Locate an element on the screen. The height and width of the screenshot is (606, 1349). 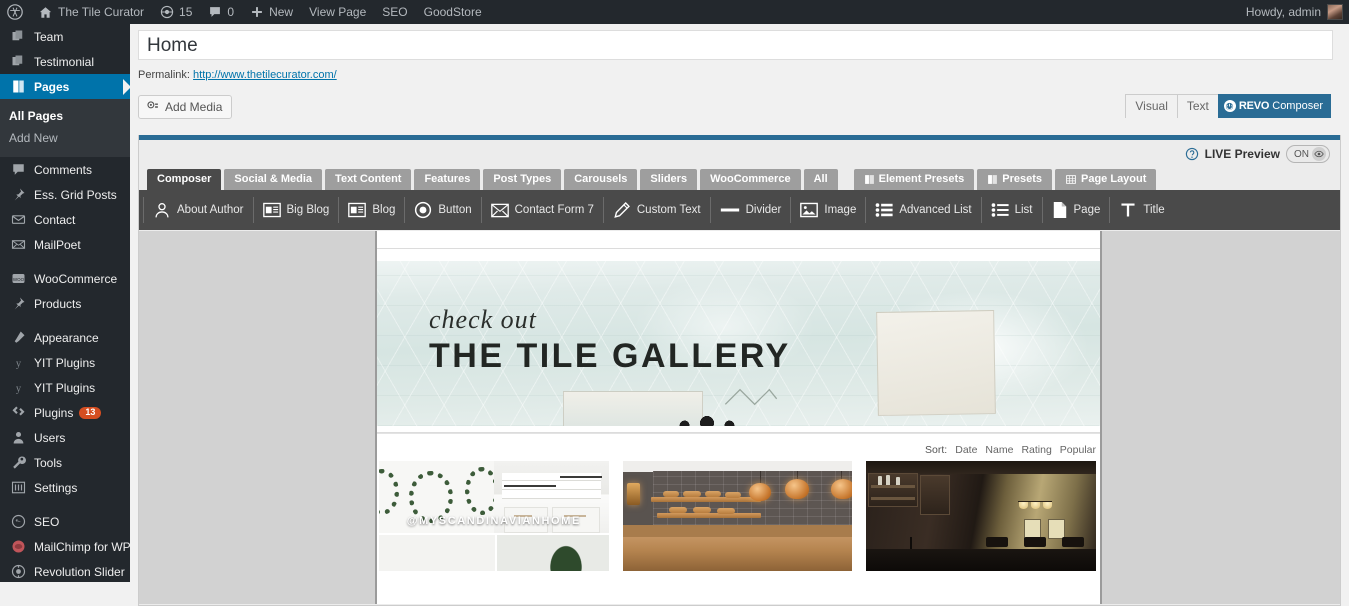
site-name-menu: The Tile Curator is located at coordinates (91, 12).